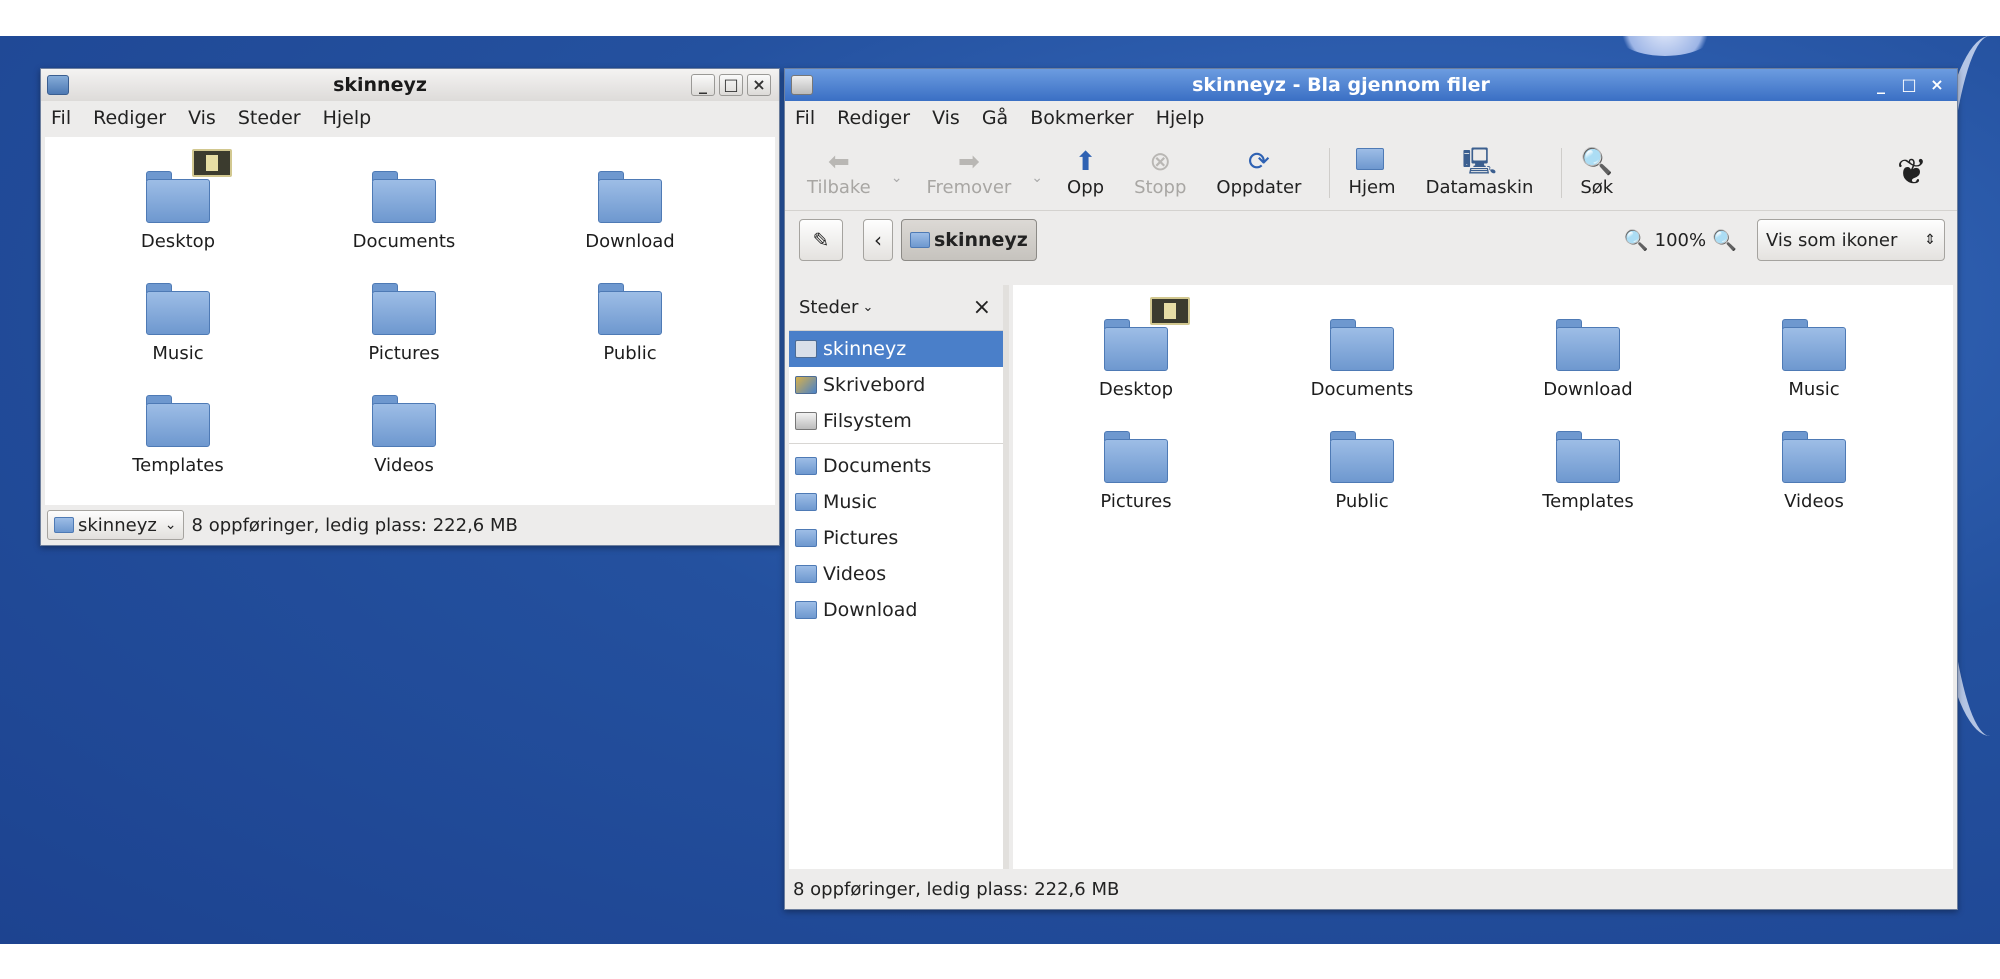 The image size is (2000, 979). I want to click on stop-button: ⊗ Stopp, so click(1160, 172).